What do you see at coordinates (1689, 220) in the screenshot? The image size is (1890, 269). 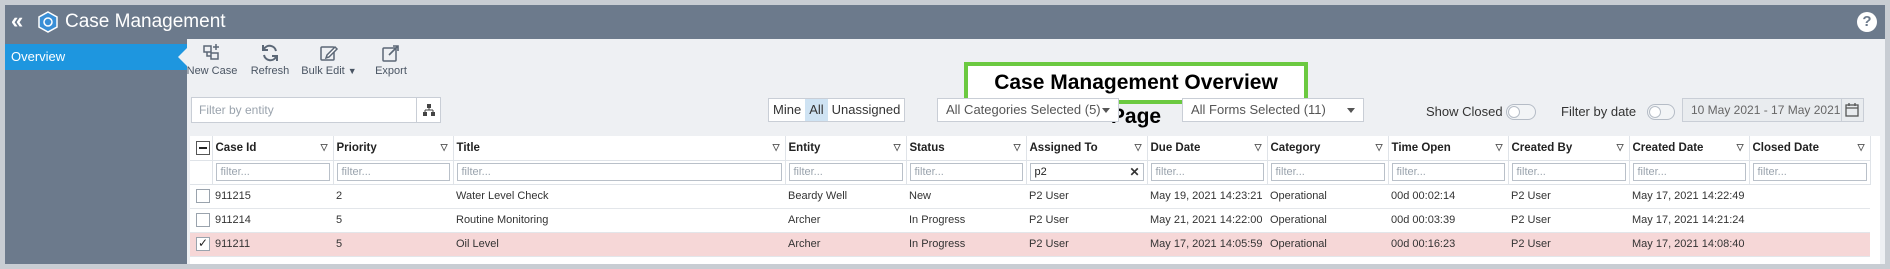 I see `cell: May 17, 2021 14:21:24` at bounding box center [1689, 220].